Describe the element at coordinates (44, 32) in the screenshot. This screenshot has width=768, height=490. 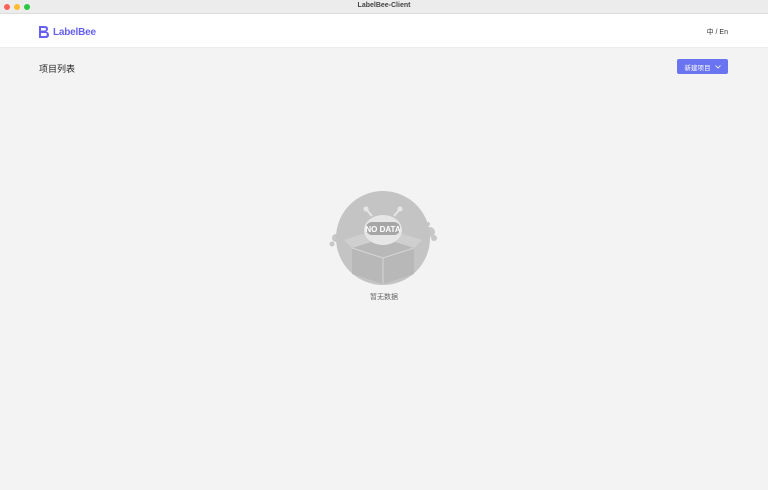
I see `labelbee-logo-icon` at that location.